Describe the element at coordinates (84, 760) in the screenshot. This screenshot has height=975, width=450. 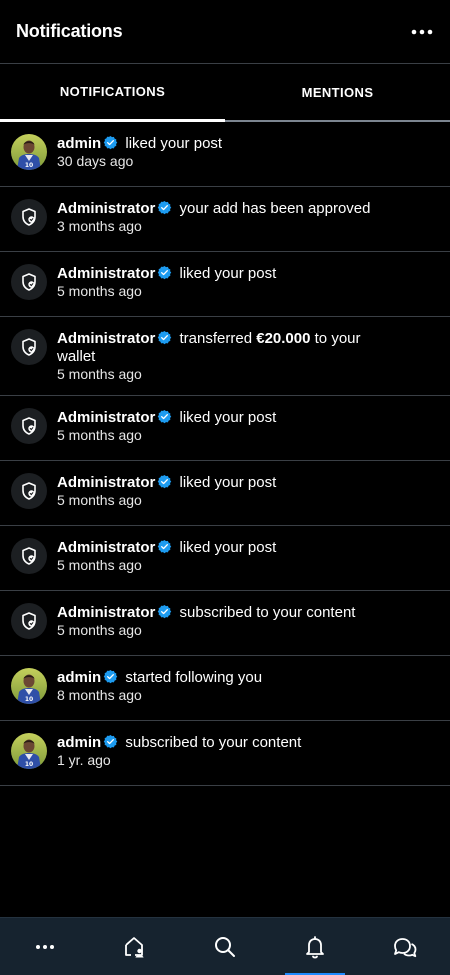
I see `notification-time: 1 yr. ago` at that location.